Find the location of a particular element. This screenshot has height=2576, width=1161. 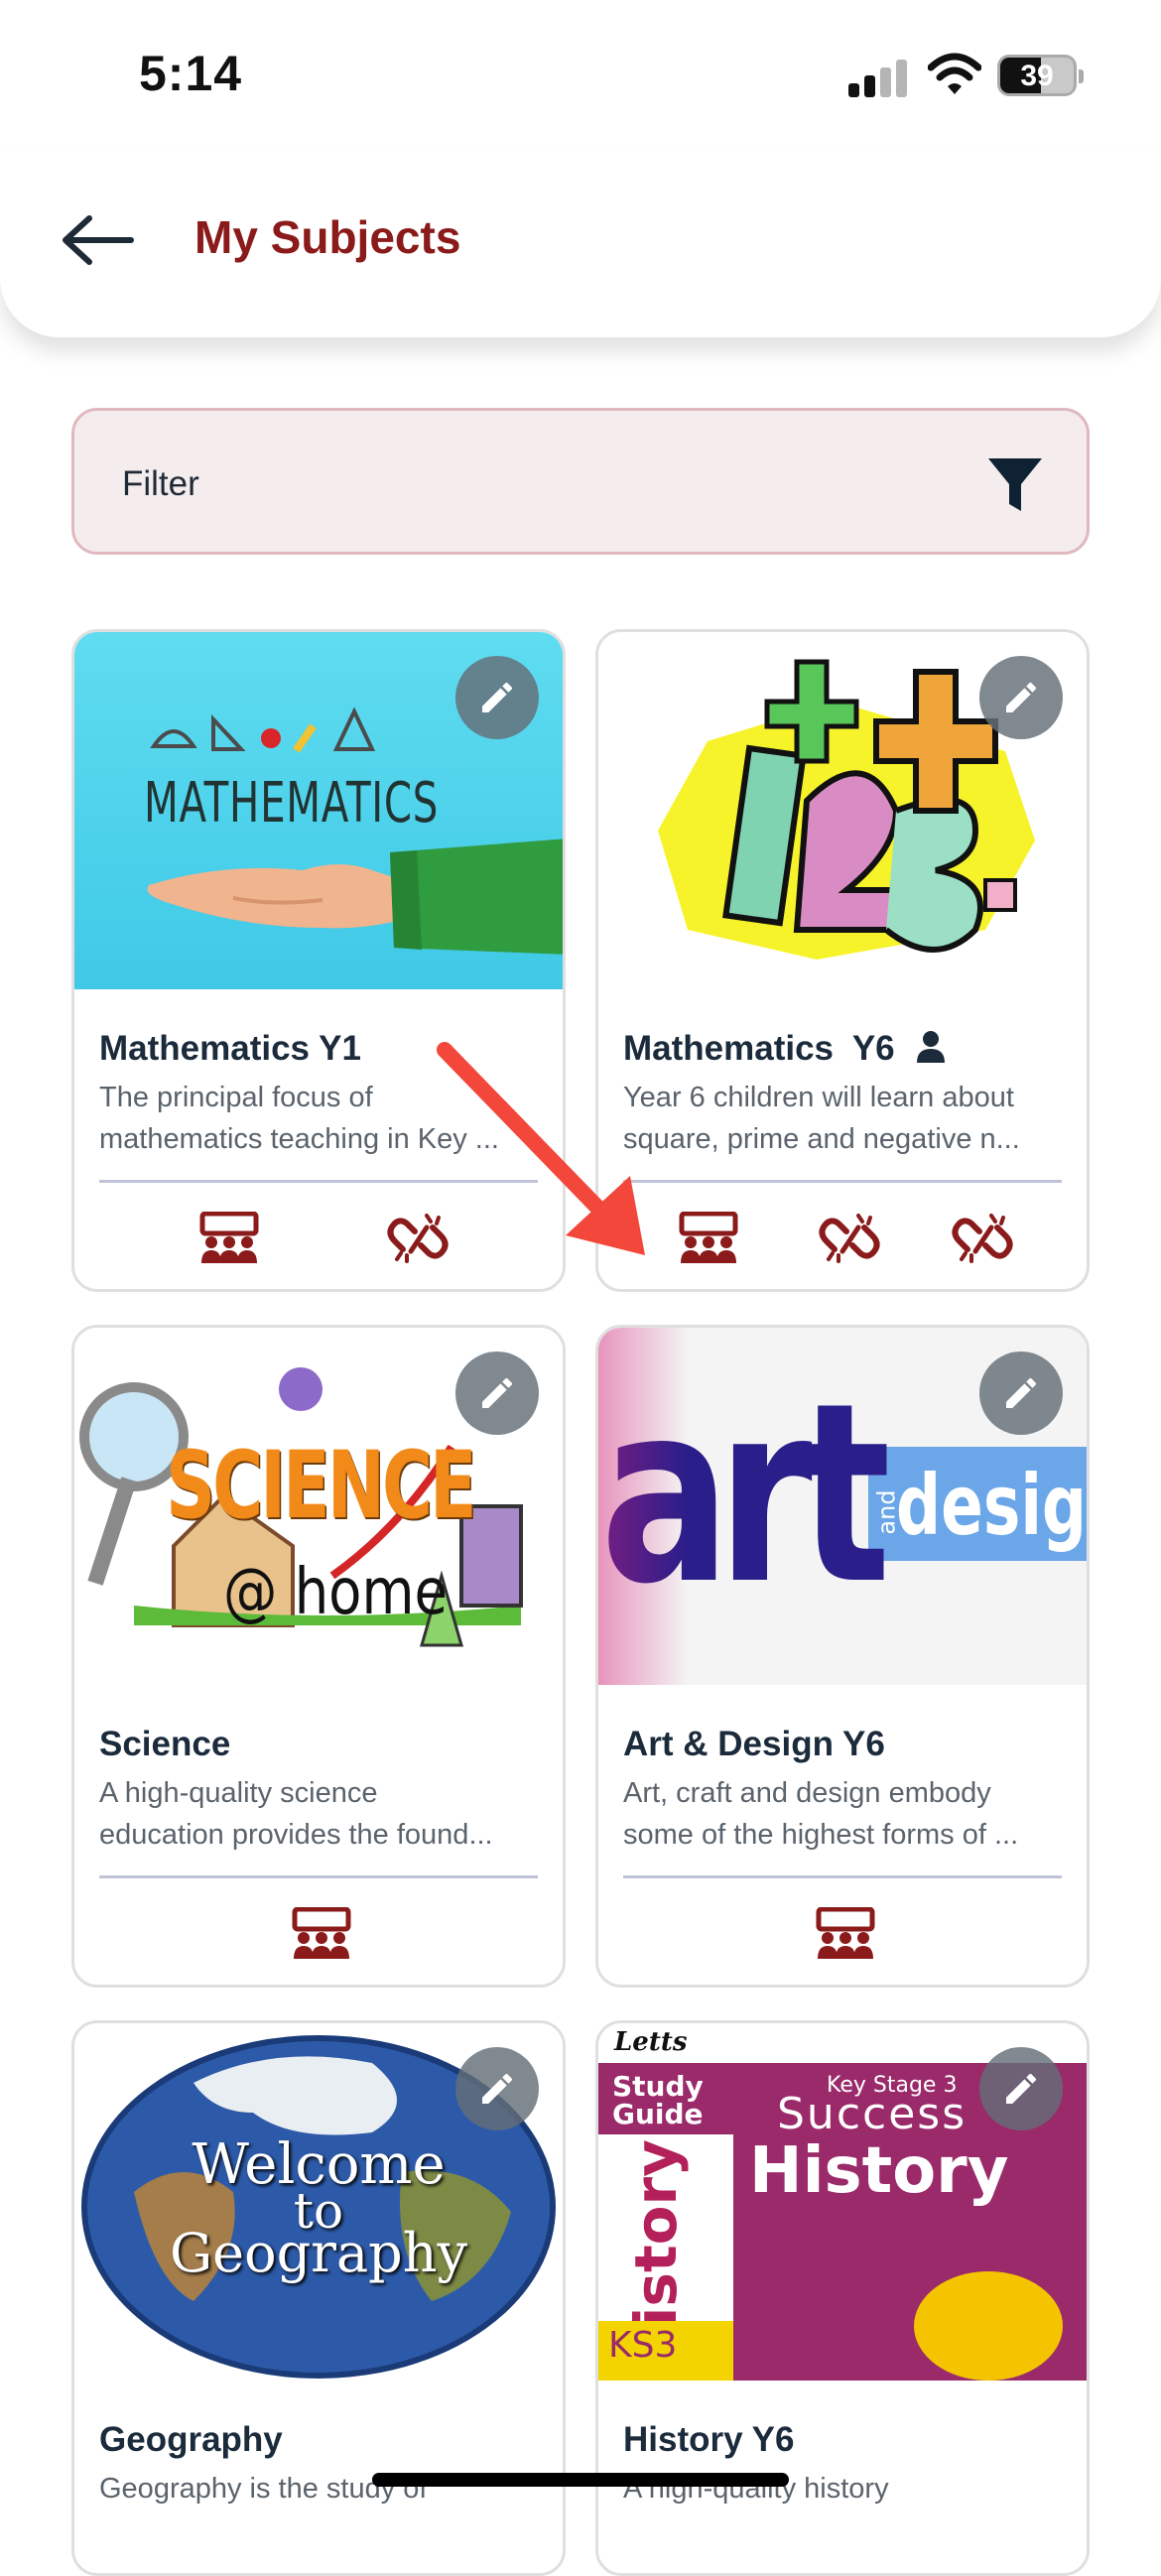

card-title: Mathematics Y1 is located at coordinates (230, 1048).